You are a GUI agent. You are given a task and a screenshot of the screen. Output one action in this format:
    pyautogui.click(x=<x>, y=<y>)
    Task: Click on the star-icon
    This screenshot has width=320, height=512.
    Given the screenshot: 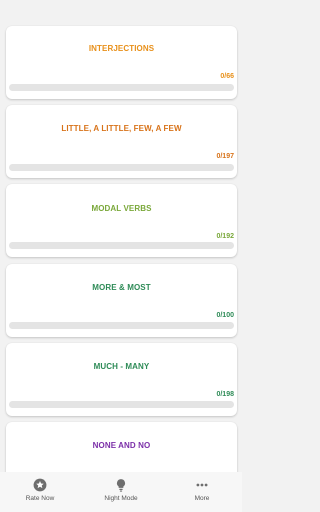 What is the action you would take?
    pyautogui.click(x=40, y=485)
    